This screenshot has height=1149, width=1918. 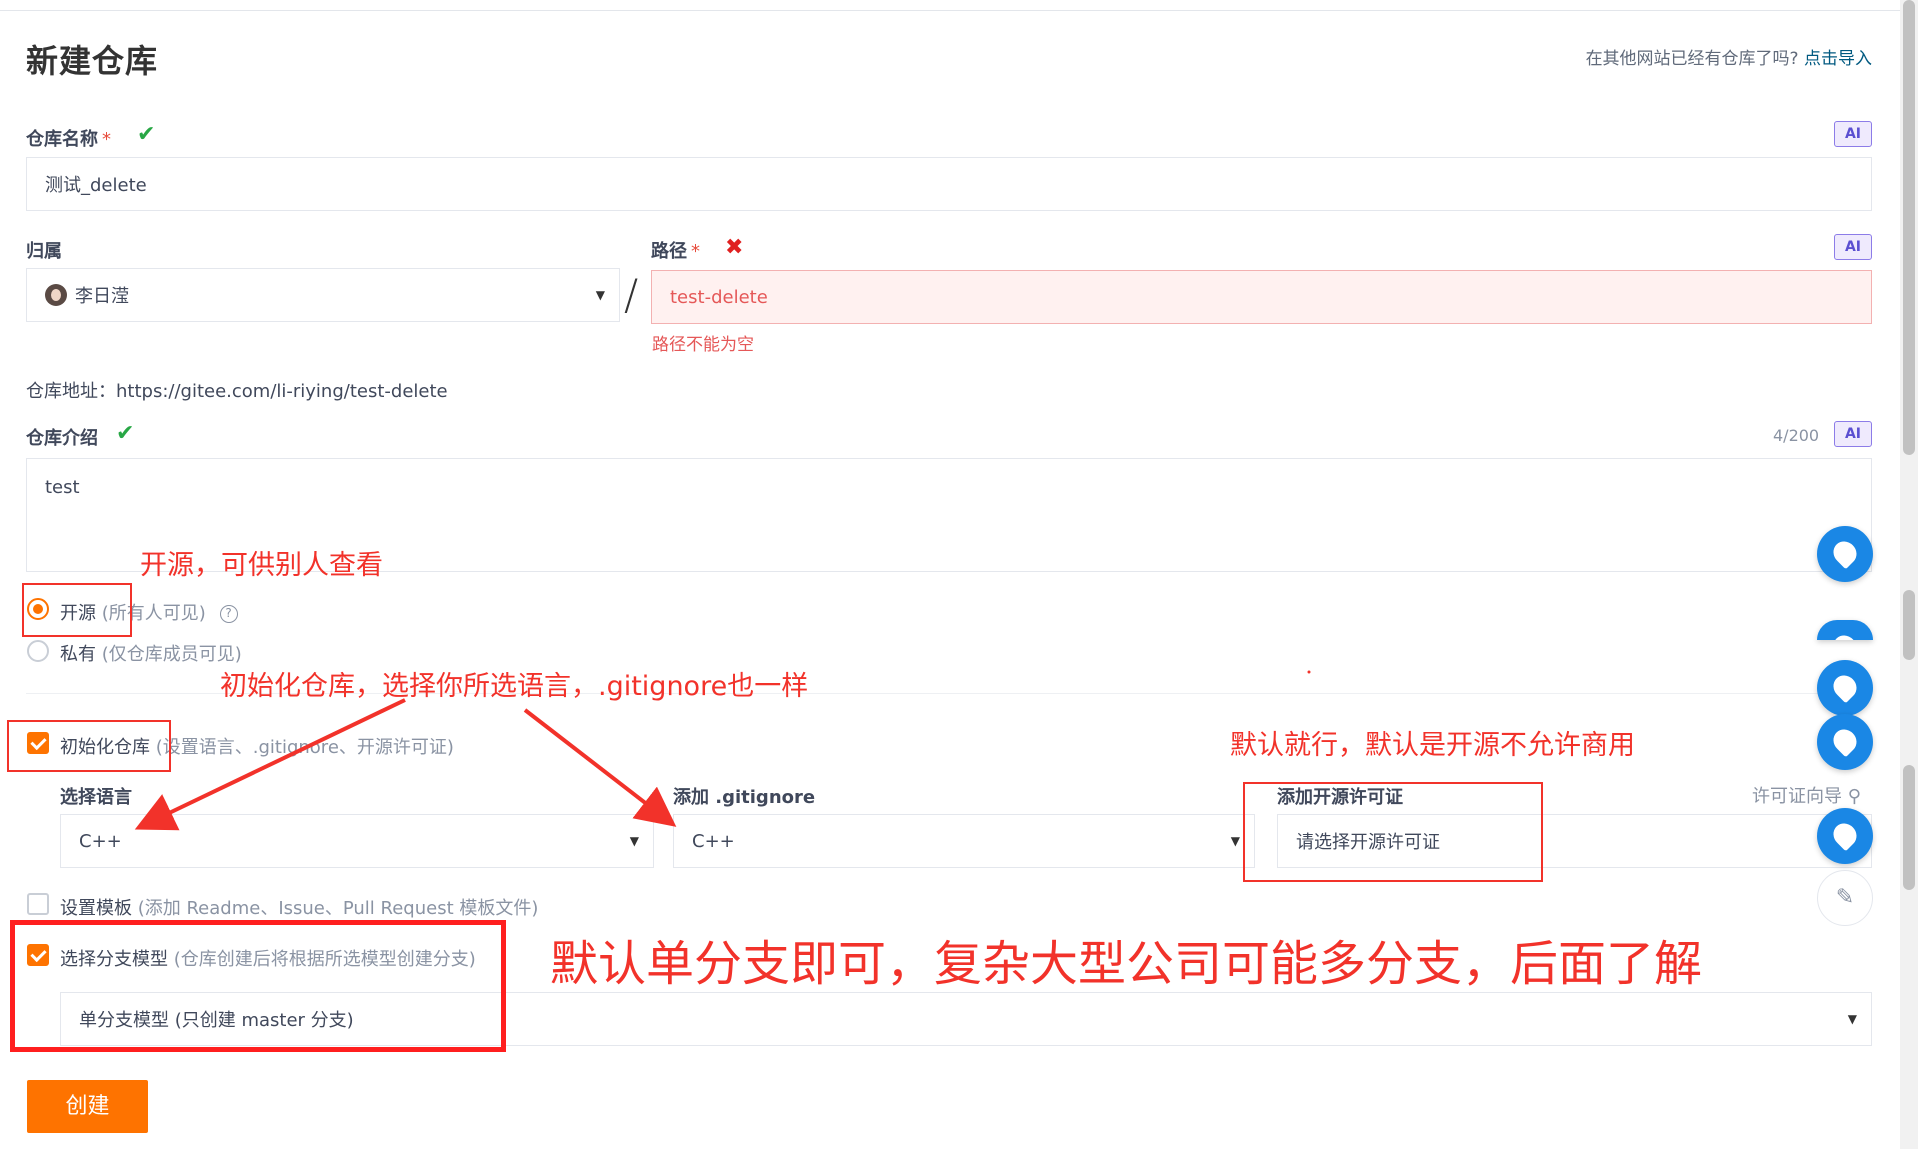 I want to click on annotation-arrow-gitignore, so click(x=600, y=767).